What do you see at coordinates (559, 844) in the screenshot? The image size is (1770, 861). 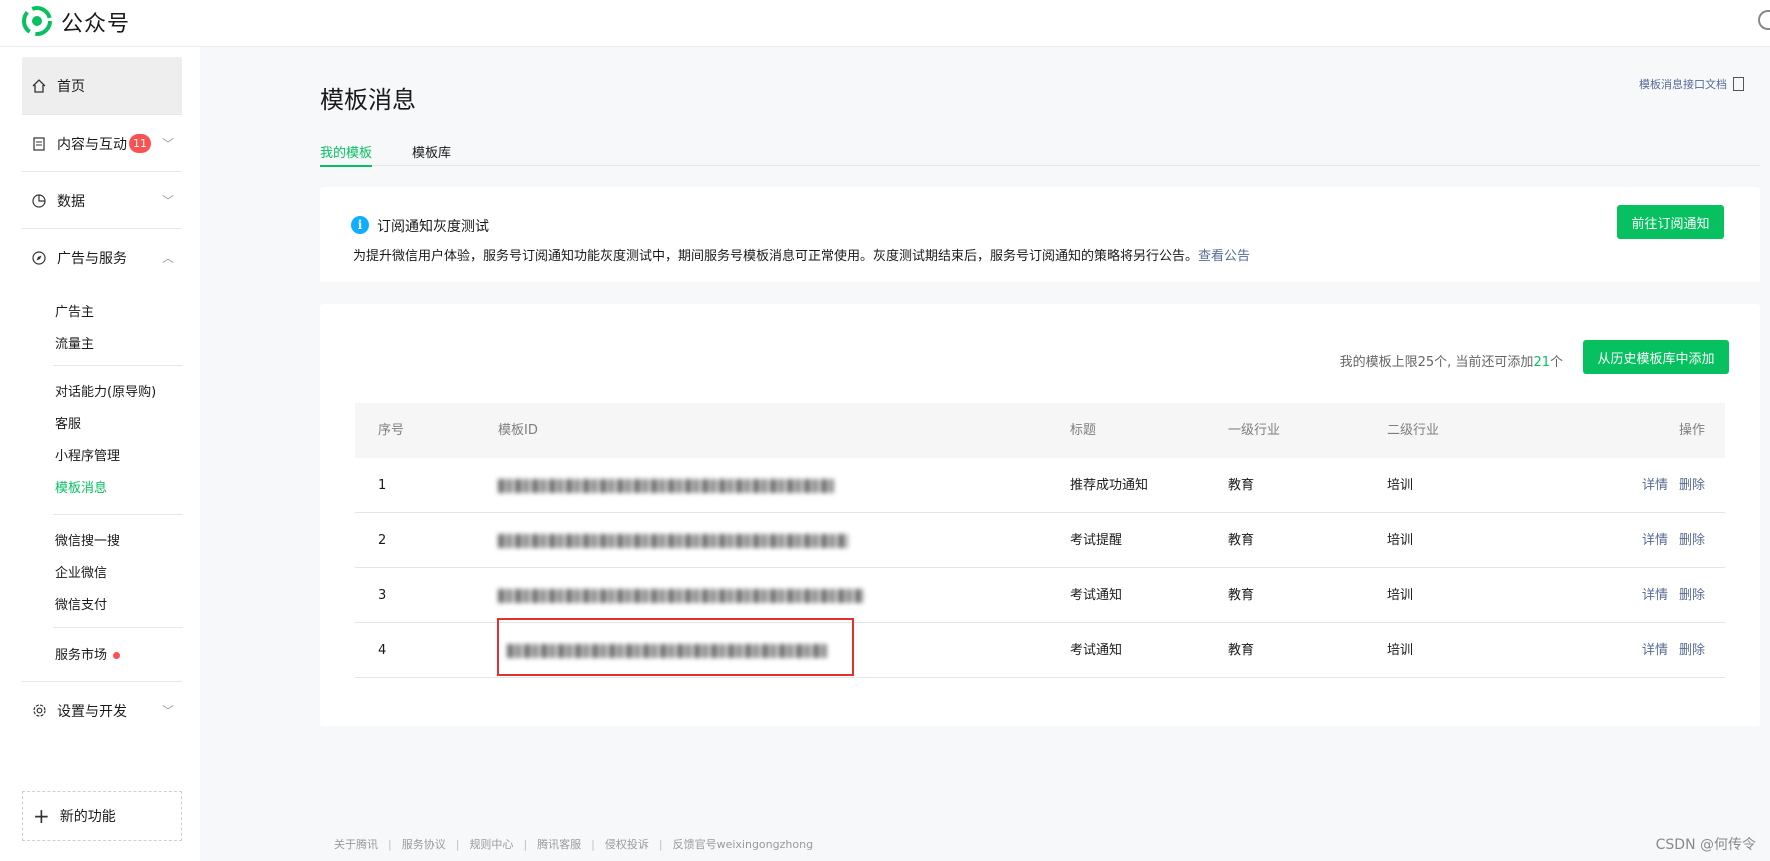 I see `footer-link-support: 腾讯客服` at bounding box center [559, 844].